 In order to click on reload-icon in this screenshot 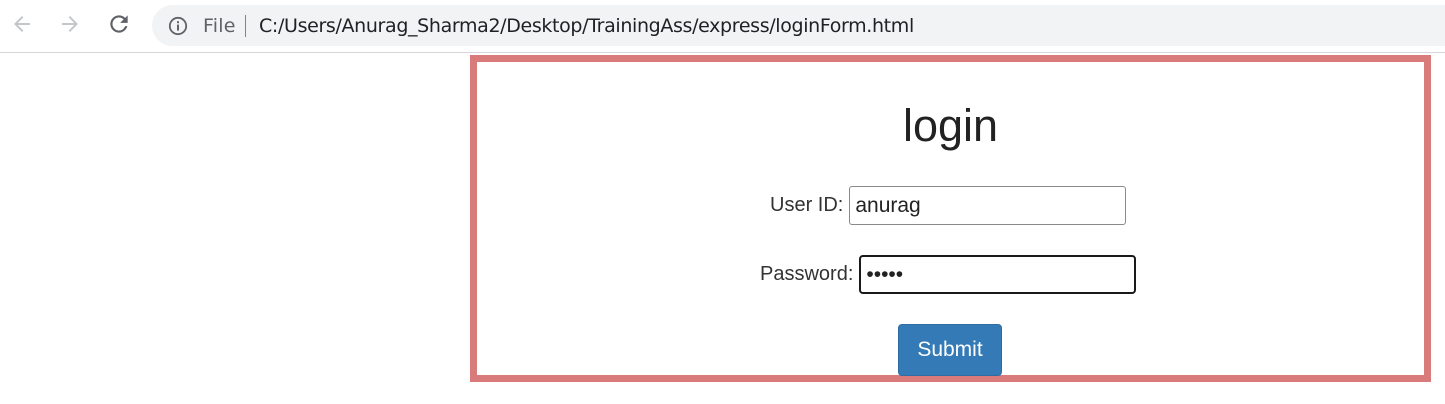, I will do `click(119, 24)`.